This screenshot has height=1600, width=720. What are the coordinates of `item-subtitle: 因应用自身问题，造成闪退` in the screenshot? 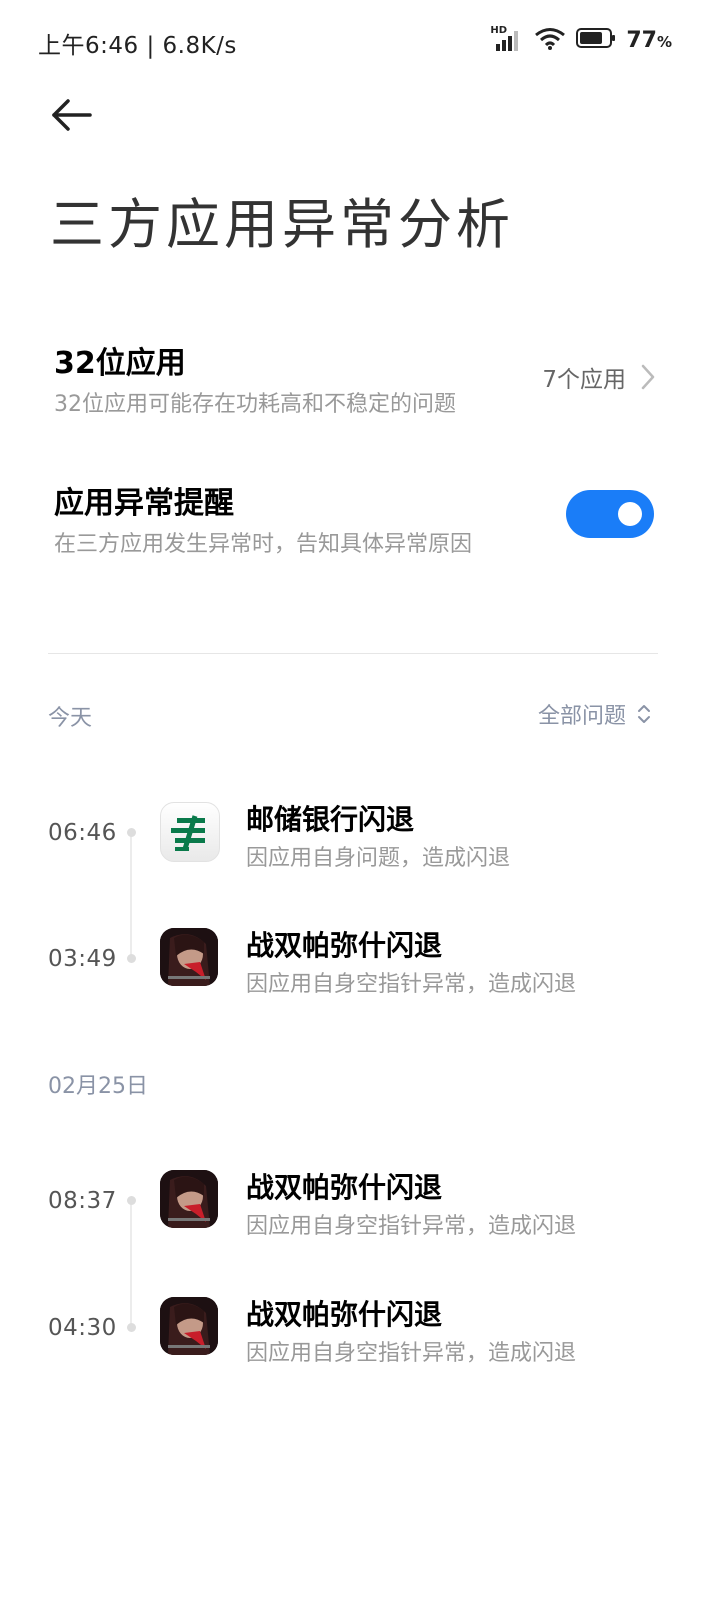 It's located at (378, 858).